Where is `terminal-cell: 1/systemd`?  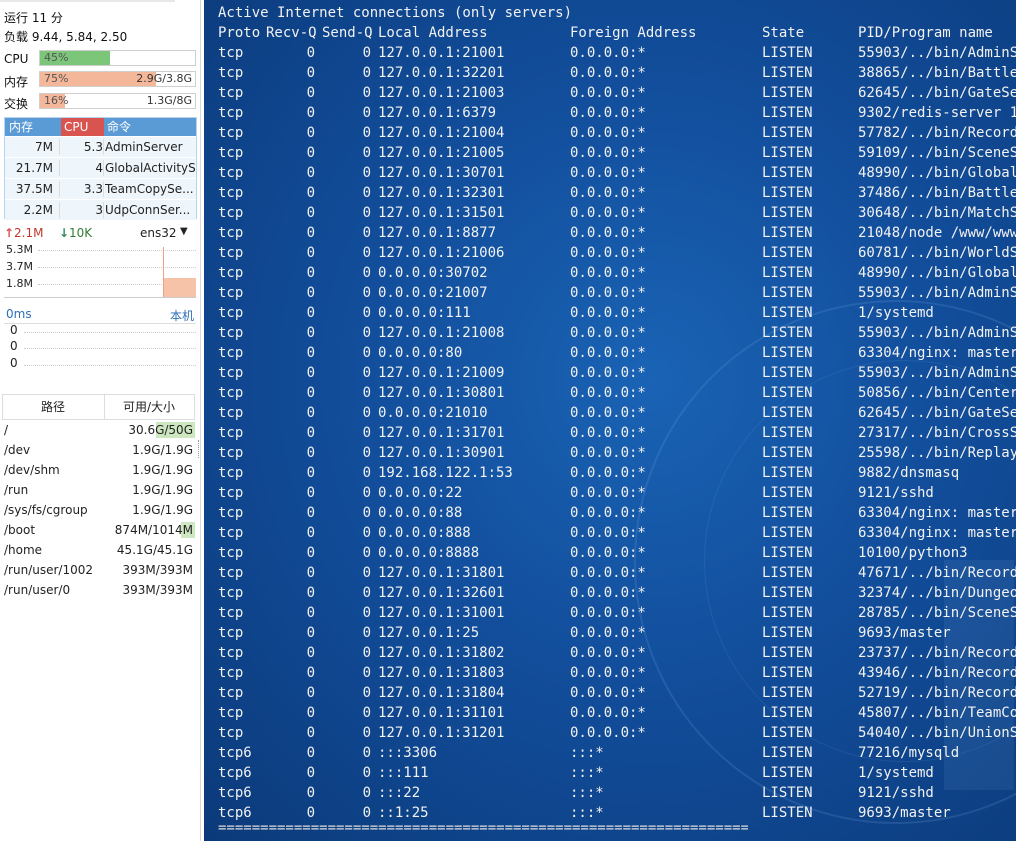
terminal-cell: 1/systemd is located at coordinates (896, 313).